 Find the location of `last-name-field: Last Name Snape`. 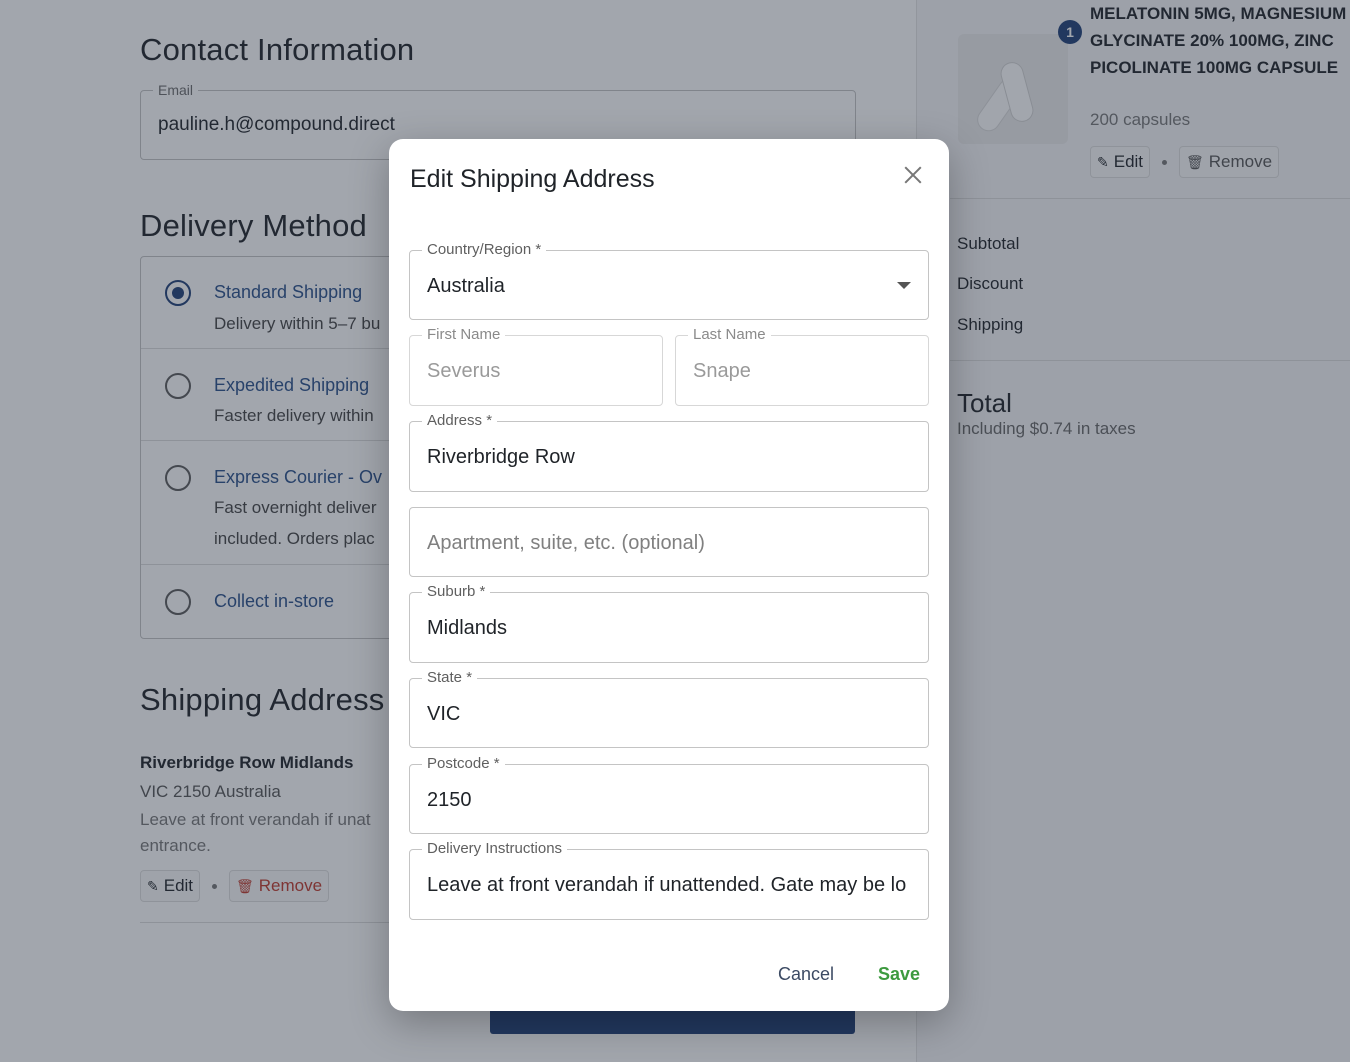

last-name-field: Last Name Snape is located at coordinates (802, 366).